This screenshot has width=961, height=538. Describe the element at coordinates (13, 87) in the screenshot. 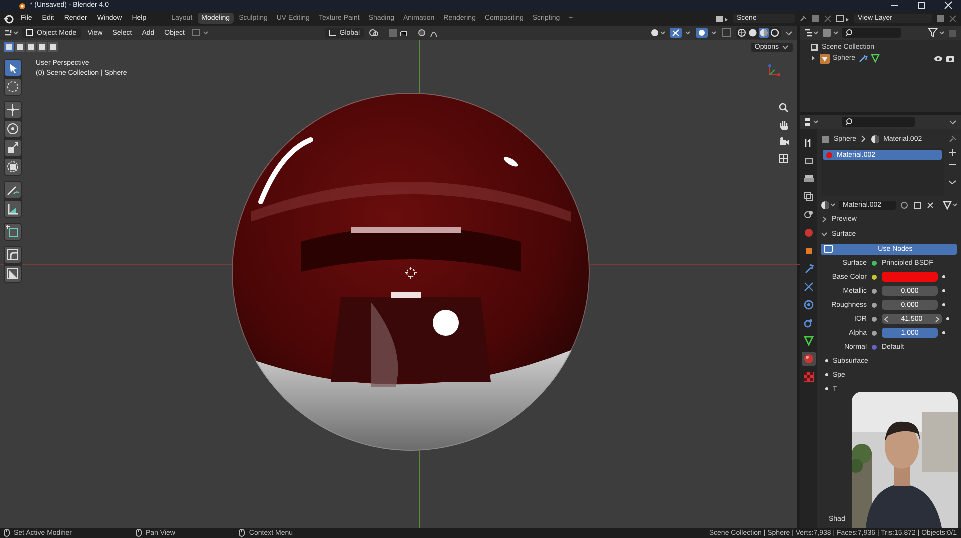

I see `circle-select-icon` at that location.